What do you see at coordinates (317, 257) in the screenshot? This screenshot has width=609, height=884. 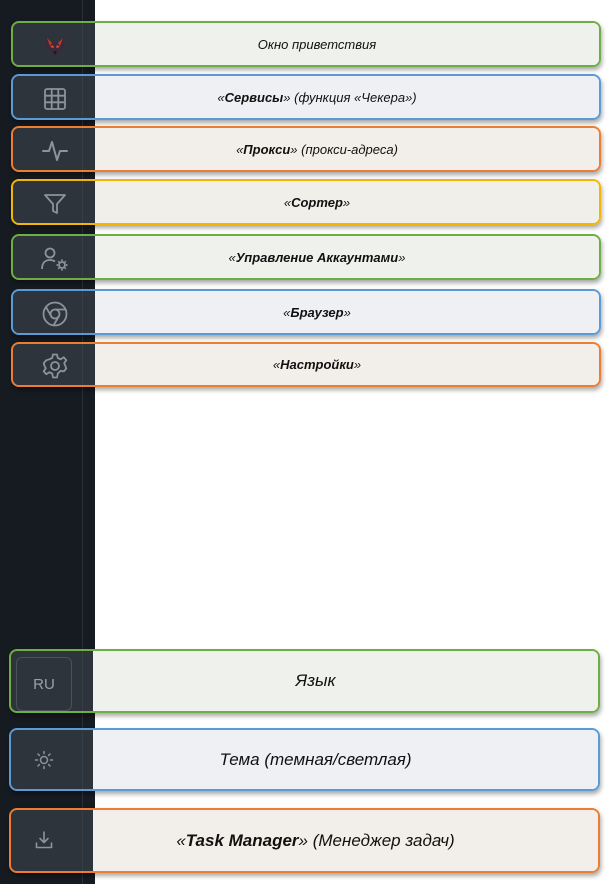 I see `nav-label-bold: Управление Аккаунтами` at bounding box center [317, 257].